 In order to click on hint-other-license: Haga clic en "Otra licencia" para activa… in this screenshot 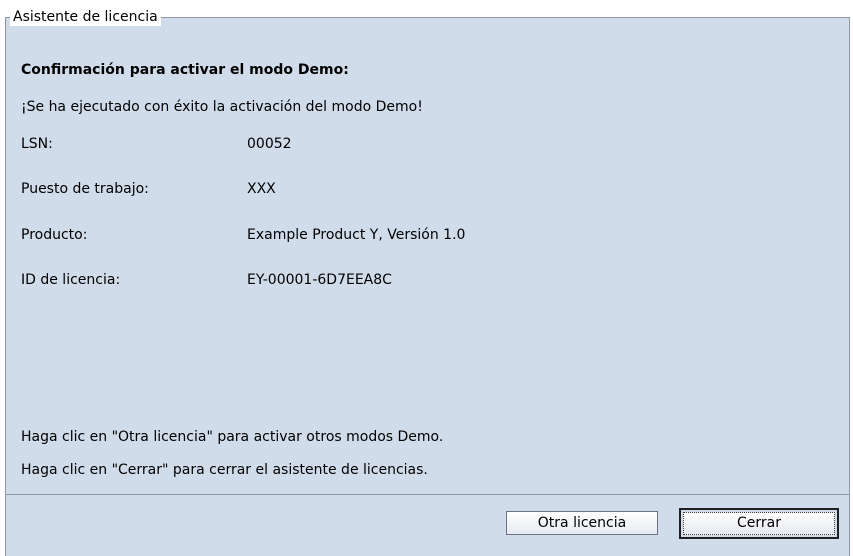, I will do `click(232, 437)`.